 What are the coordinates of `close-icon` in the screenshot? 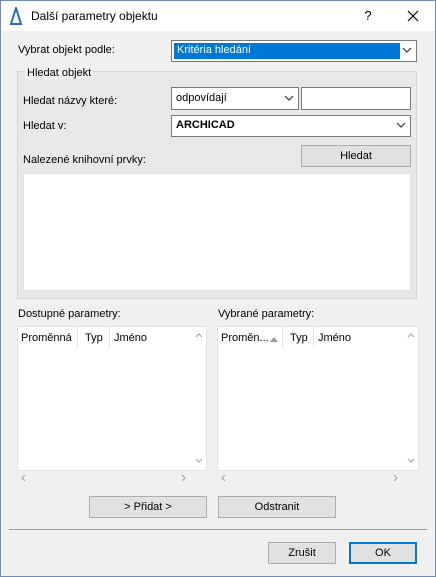 It's located at (413, 16).